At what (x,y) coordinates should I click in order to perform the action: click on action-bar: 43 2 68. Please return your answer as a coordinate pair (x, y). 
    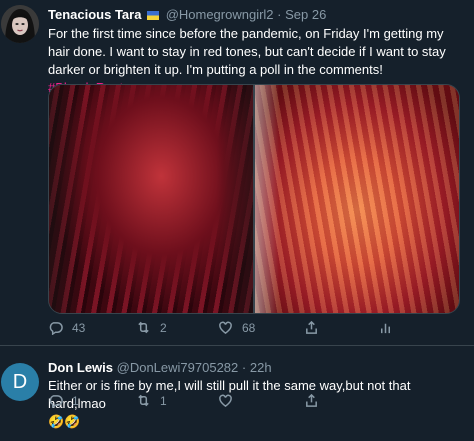
    Looking at the image, I should click on (253, 329).